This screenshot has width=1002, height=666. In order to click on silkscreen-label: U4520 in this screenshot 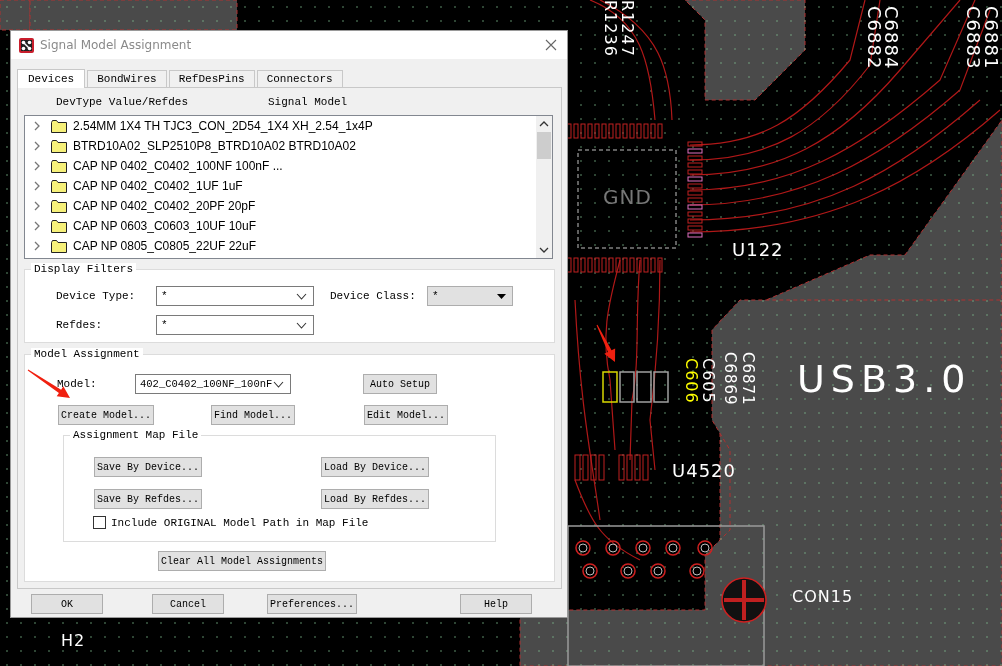, I will do `click(704, 470)`.